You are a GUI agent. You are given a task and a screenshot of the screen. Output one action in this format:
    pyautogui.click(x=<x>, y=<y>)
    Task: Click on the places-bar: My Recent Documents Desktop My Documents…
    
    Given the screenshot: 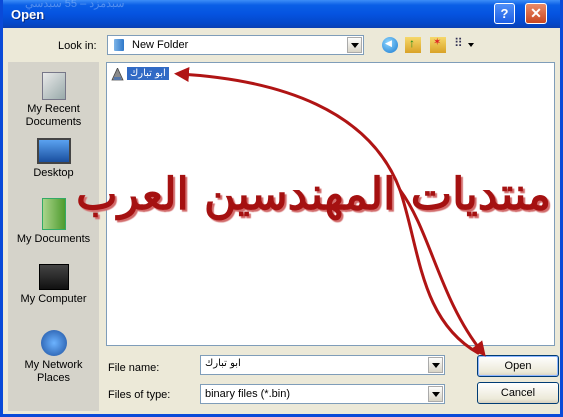 What is the action you would take?
    pyautogui.click(x=53, y=236)
    